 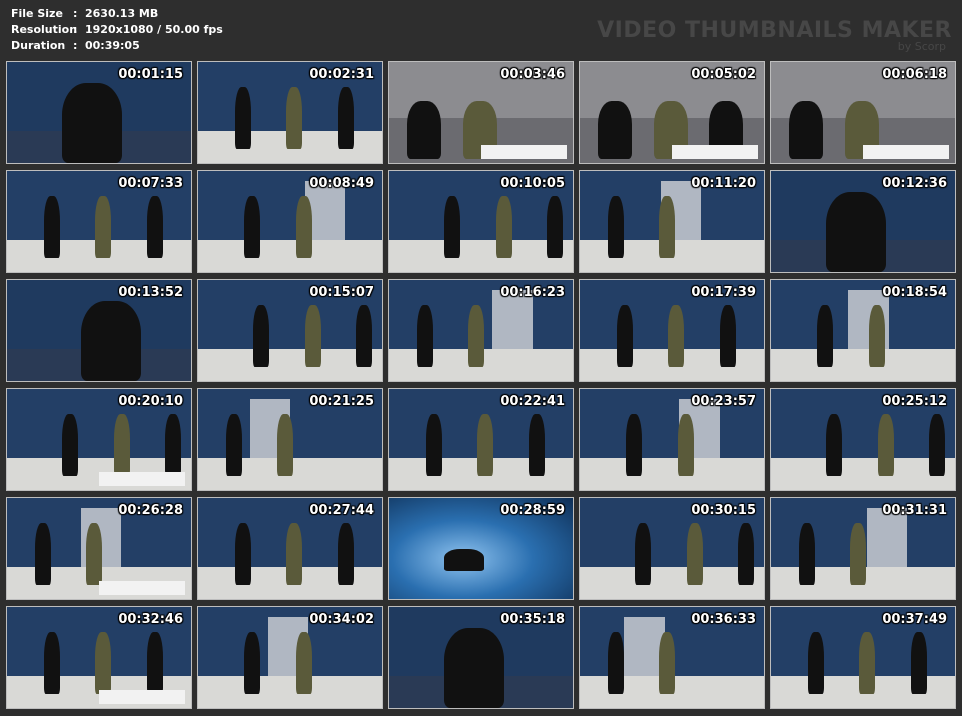 What do you see at coordinates (341, 619) in the screenshot?
I see `timestamp-label: 00:34:02` at bounding box center [341, 619].